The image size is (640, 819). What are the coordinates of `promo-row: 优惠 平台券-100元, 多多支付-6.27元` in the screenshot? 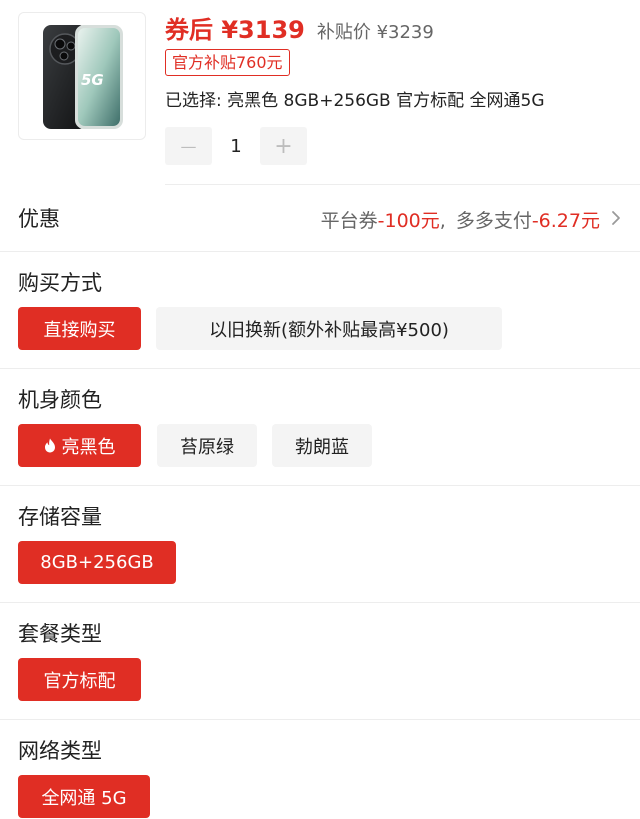 It's located at (320, 218).